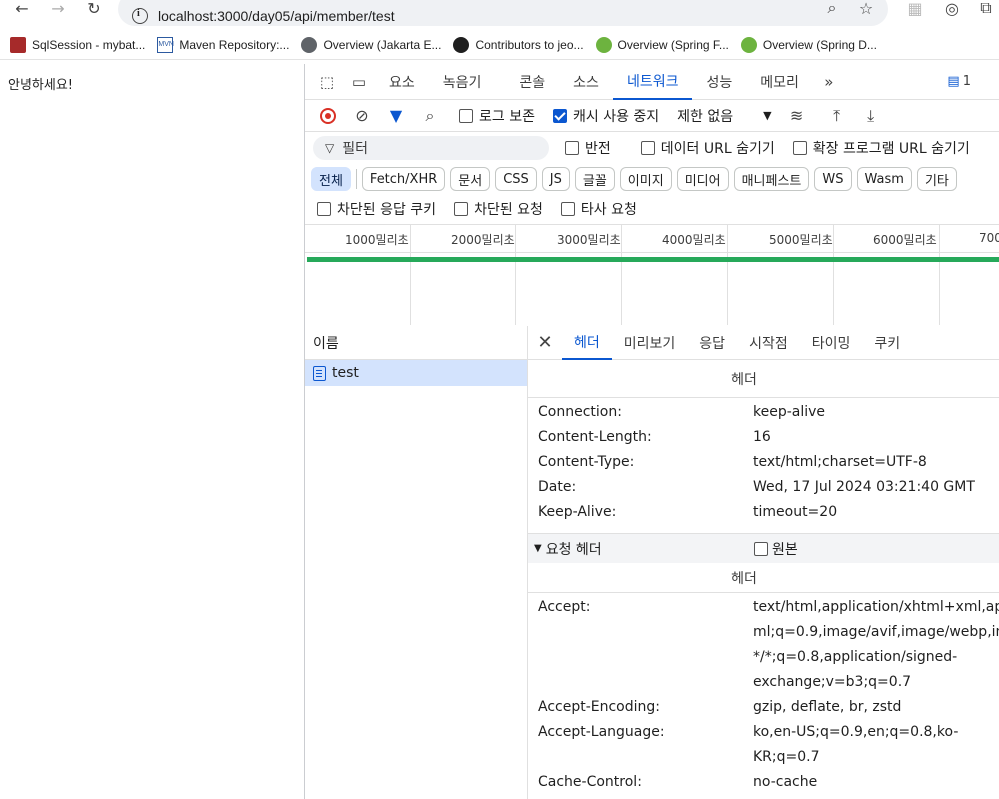 The image size is (999, 799). I want to click on url-bar: localhost:3000/day05/api/member/test, so click(503, 13).